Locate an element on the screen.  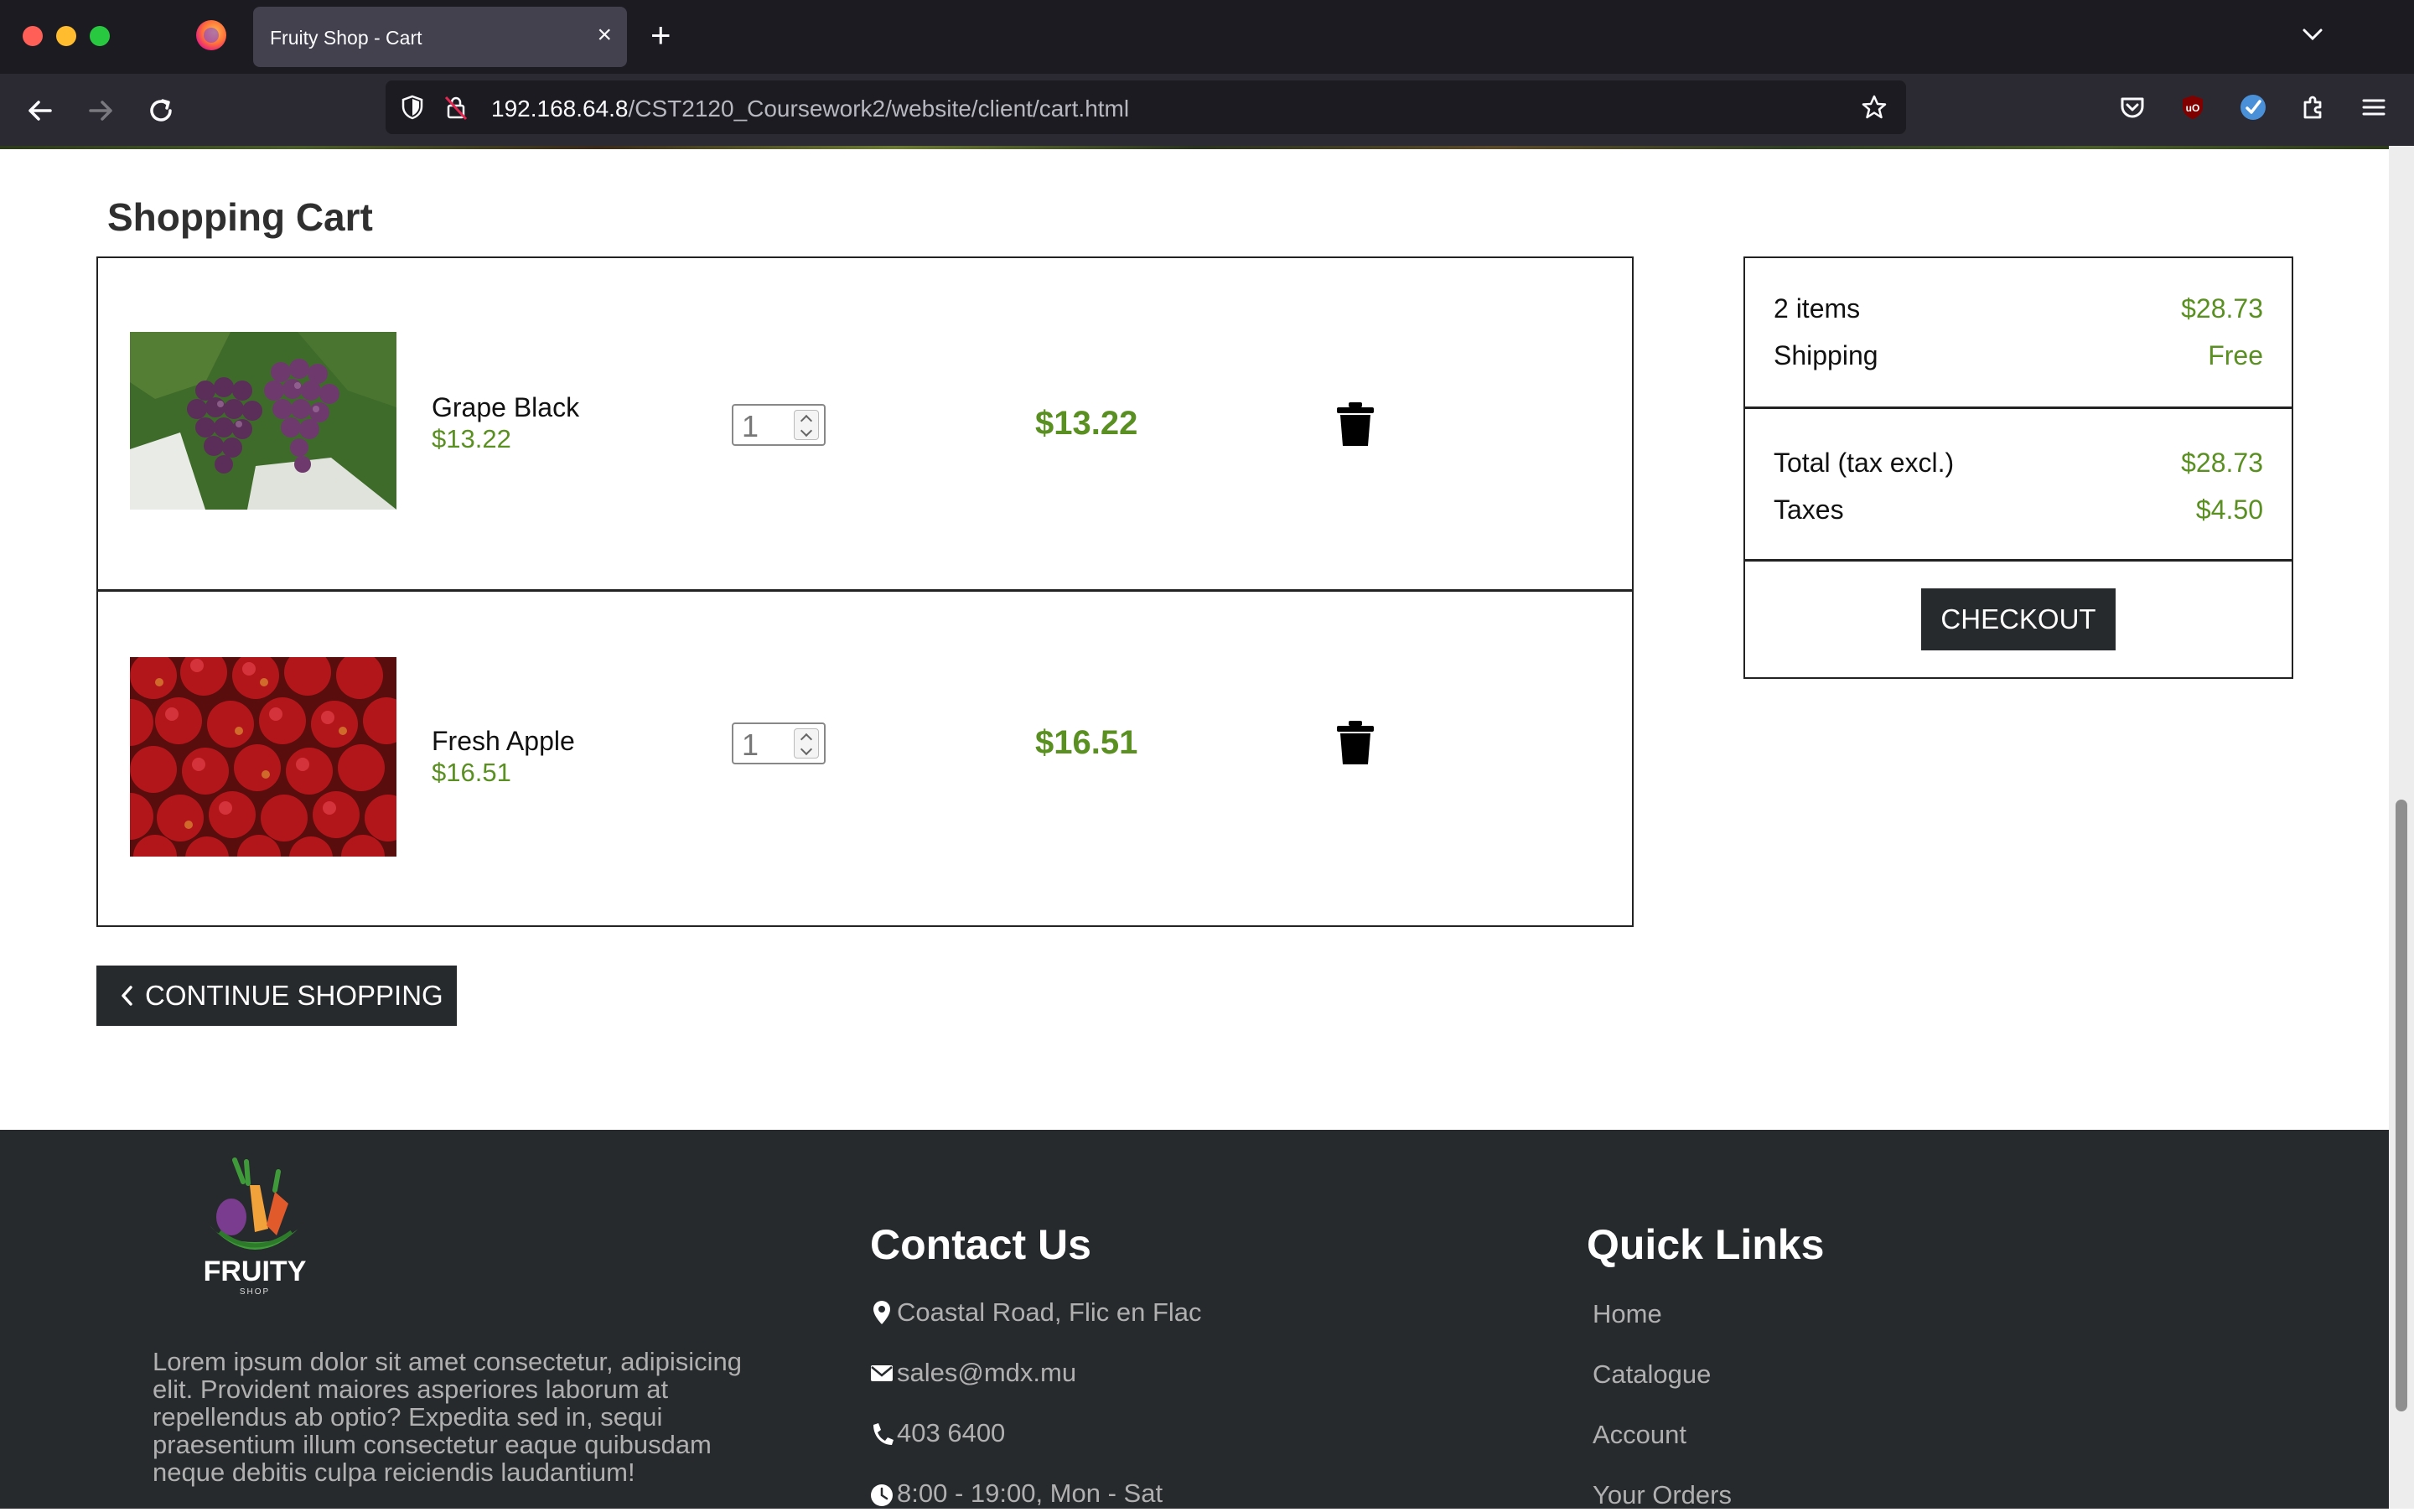
summary-taxes-row: Taxes $4.50 is located at coordinates (2019, 511).